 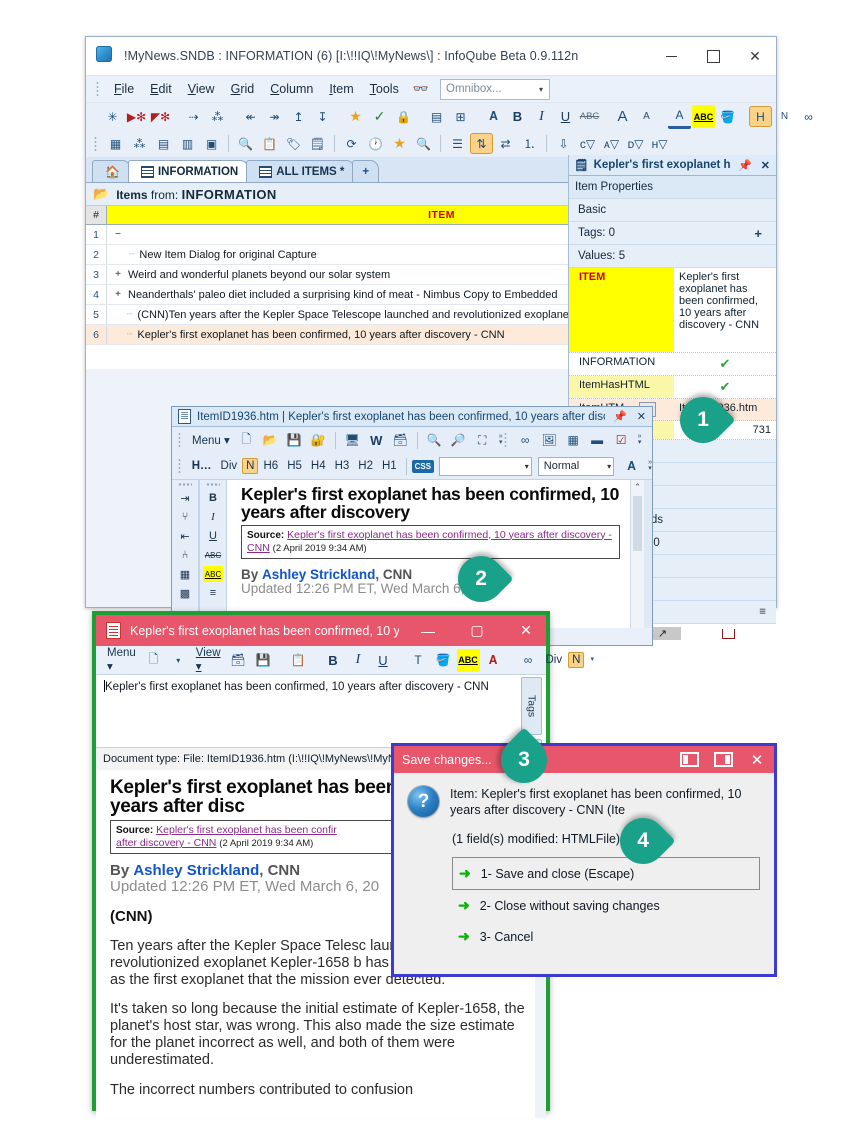 What do you see at coordinates (531, 706) in the screenshot?
I see `tags-side-tab: Tags` at bounding box center [531, 706].